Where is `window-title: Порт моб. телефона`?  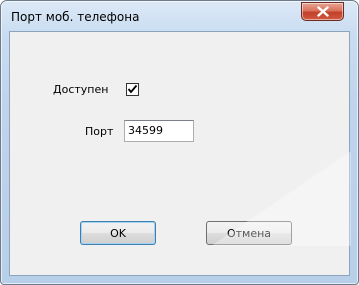
window-title: Порт моб. телефона is located at coordinates (75, 17).